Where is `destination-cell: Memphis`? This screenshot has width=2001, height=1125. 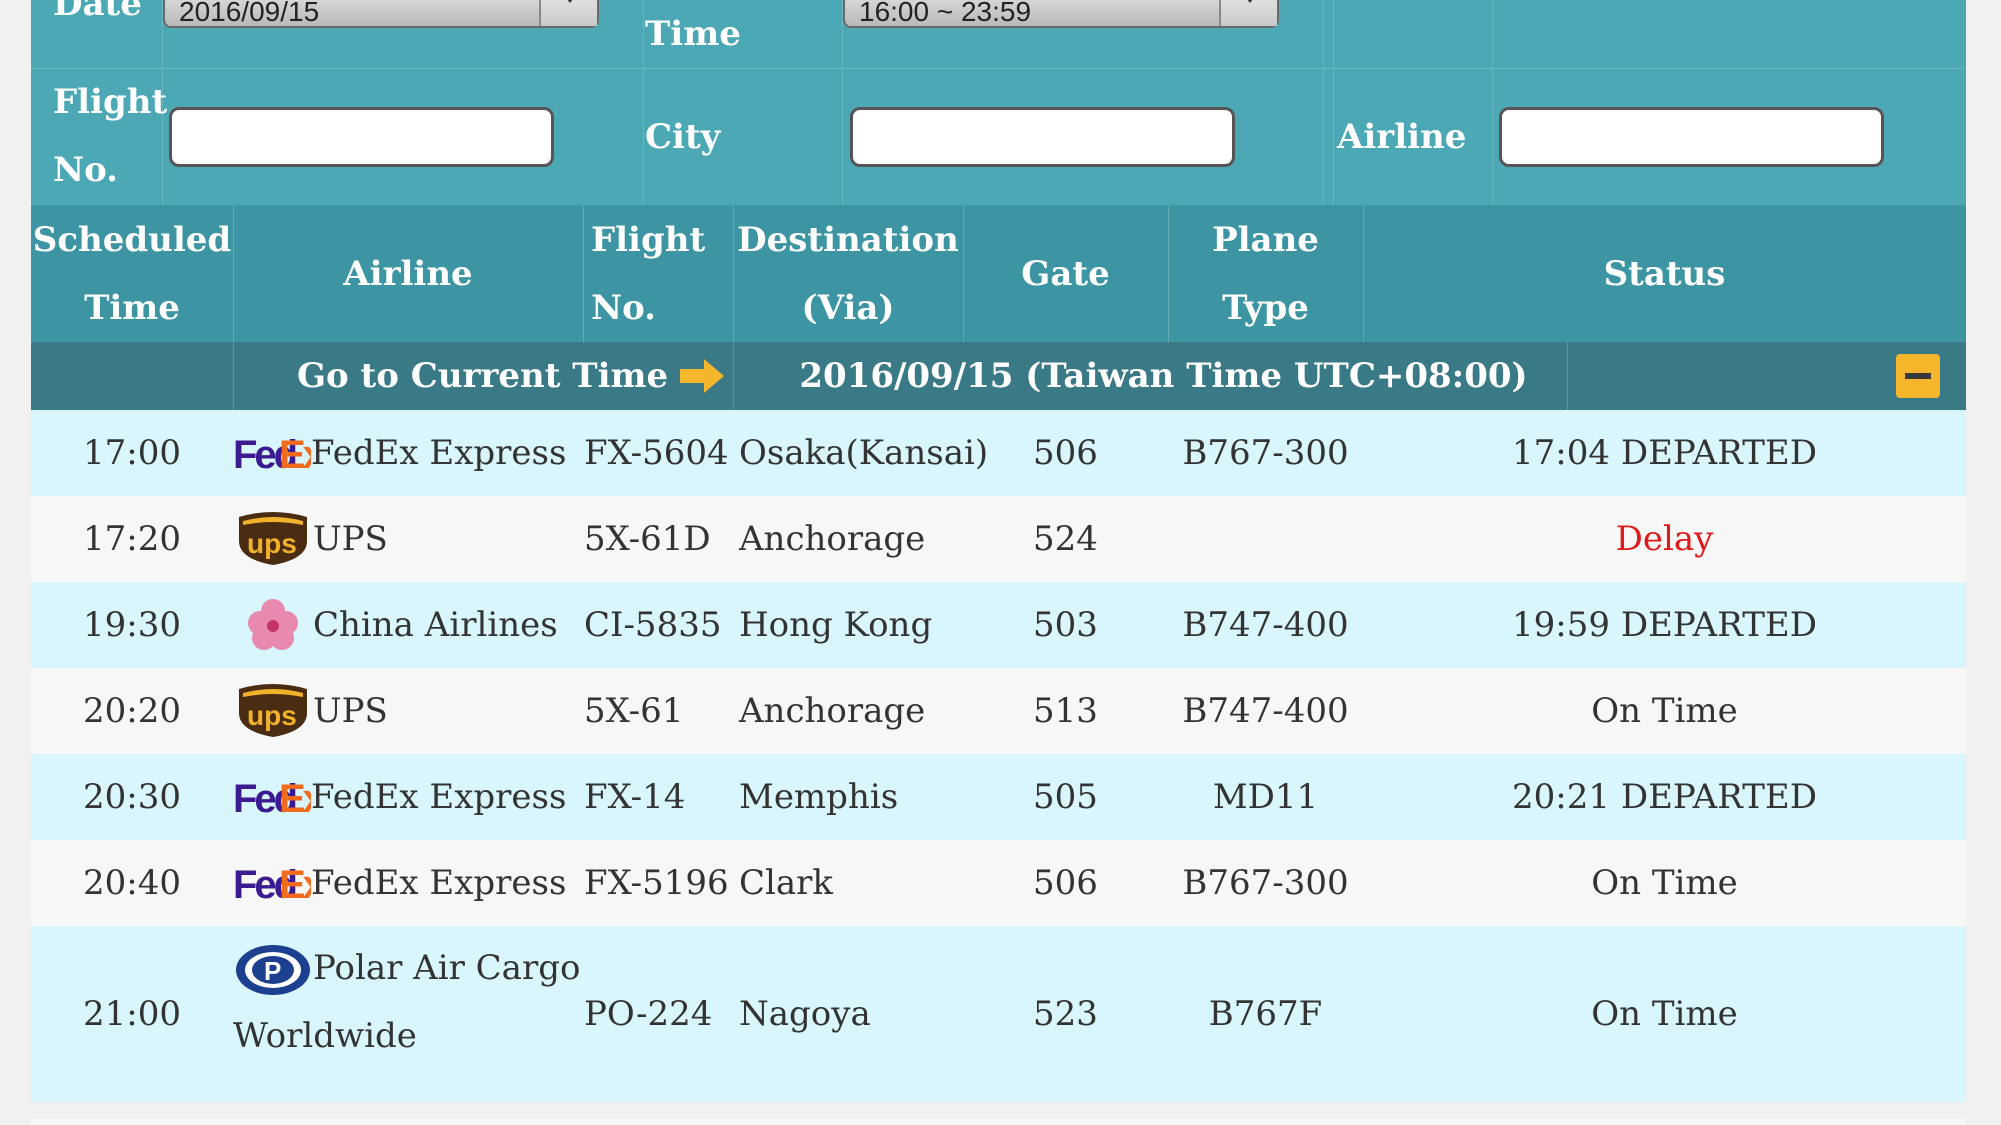 destination-cell: Memphis is located at coordinates (819, 797).